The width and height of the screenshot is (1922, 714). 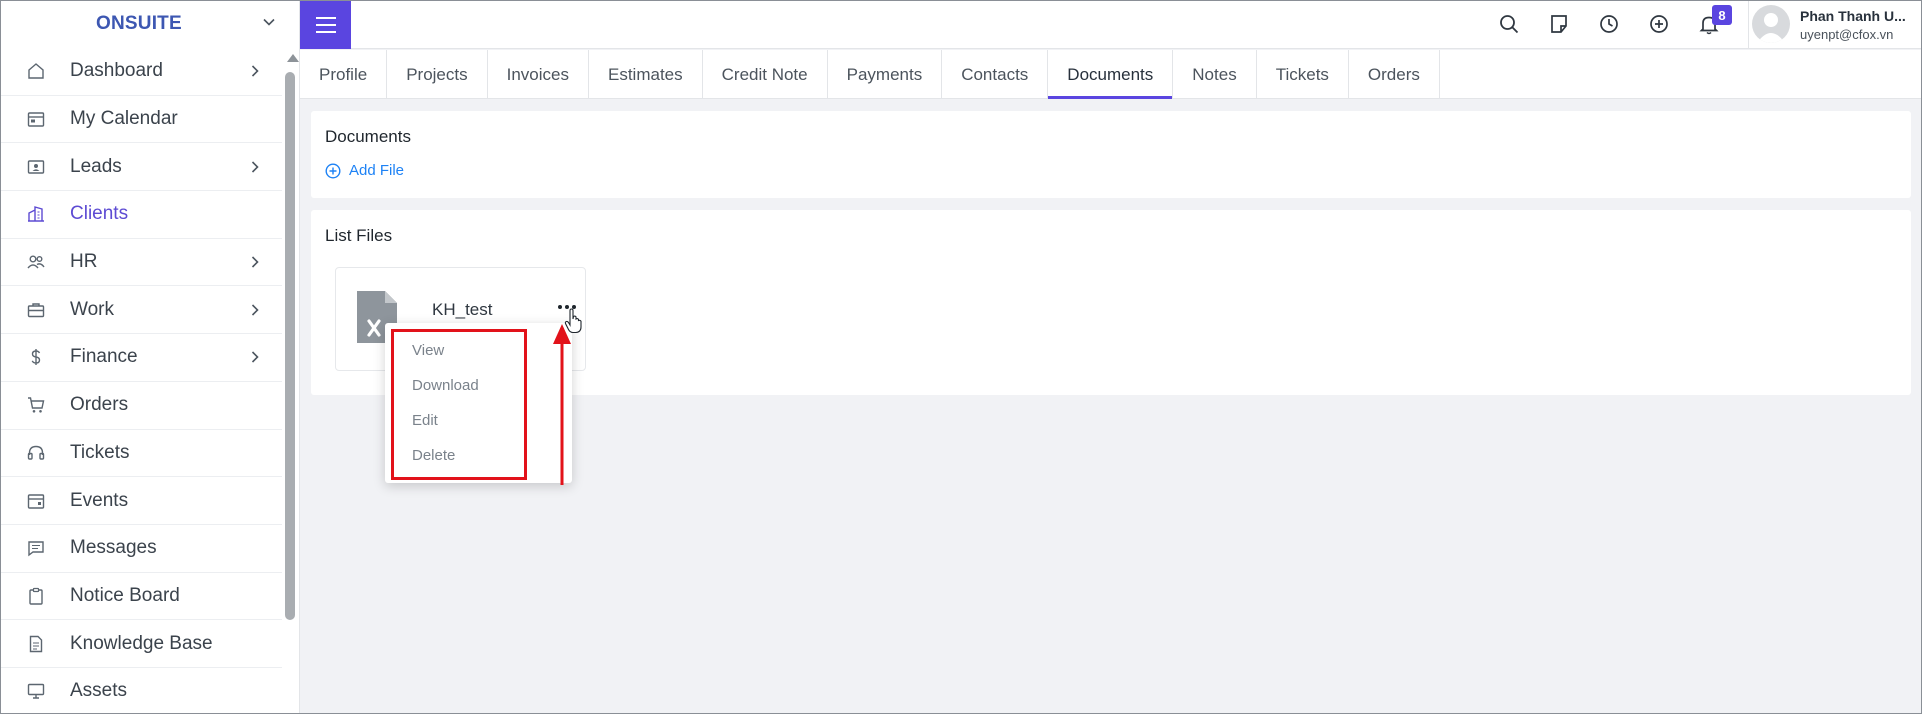 What do you see at coordinates (573, 321) in the screenshot?
I see `hand-pointer-icon` at bounding box center [573, 321].